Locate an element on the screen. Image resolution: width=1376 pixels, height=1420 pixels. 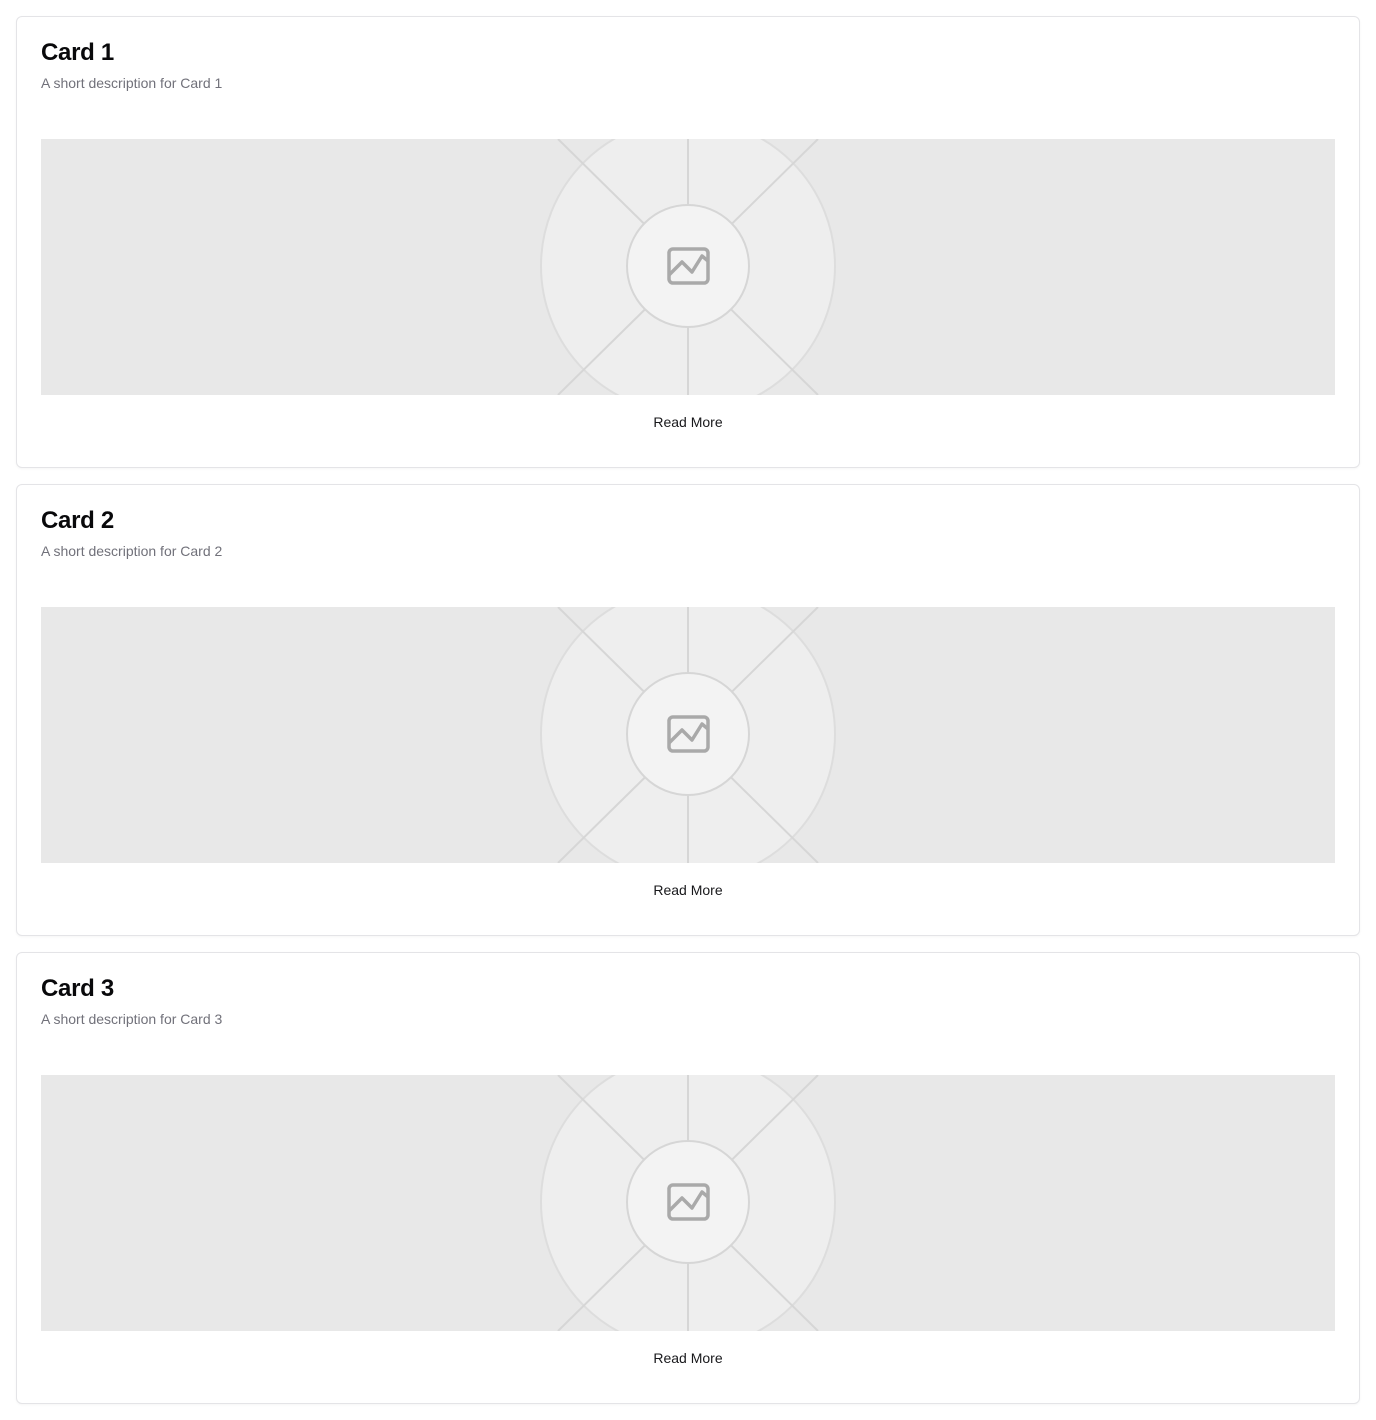
card-title: Card 3 is located at coordinates (77, 988).